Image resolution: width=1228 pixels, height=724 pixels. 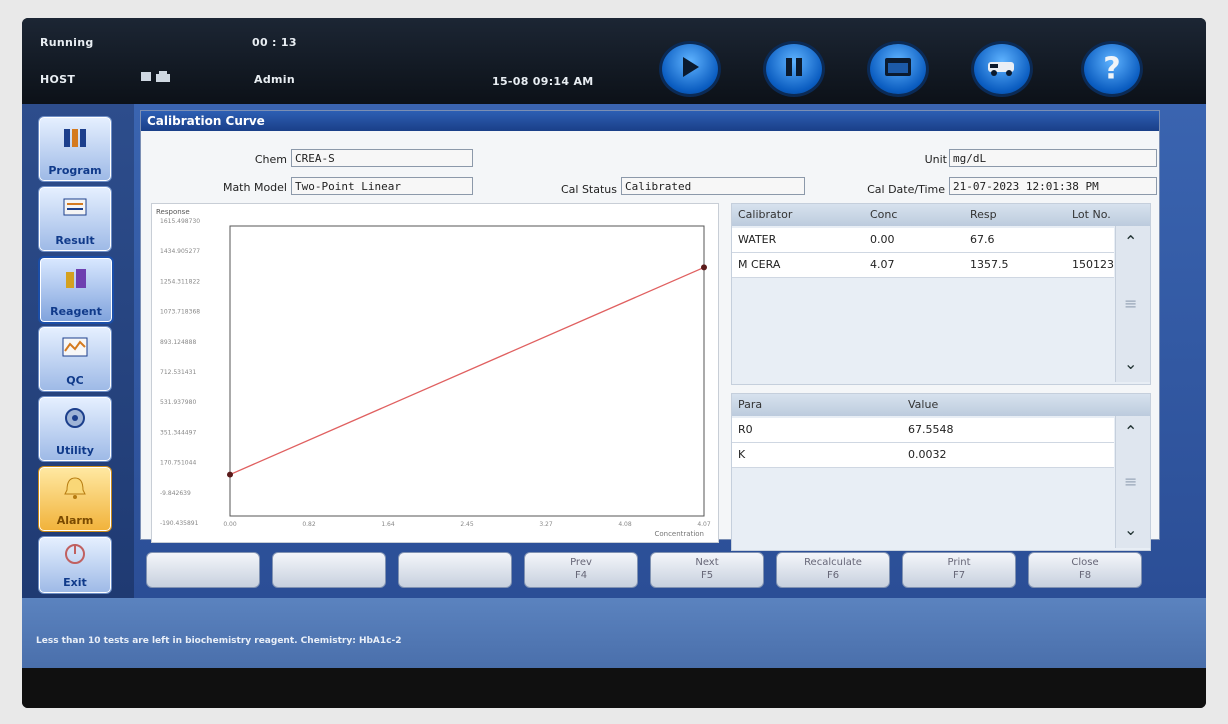 I want to click on pause-button, so click(x=794, y=69).